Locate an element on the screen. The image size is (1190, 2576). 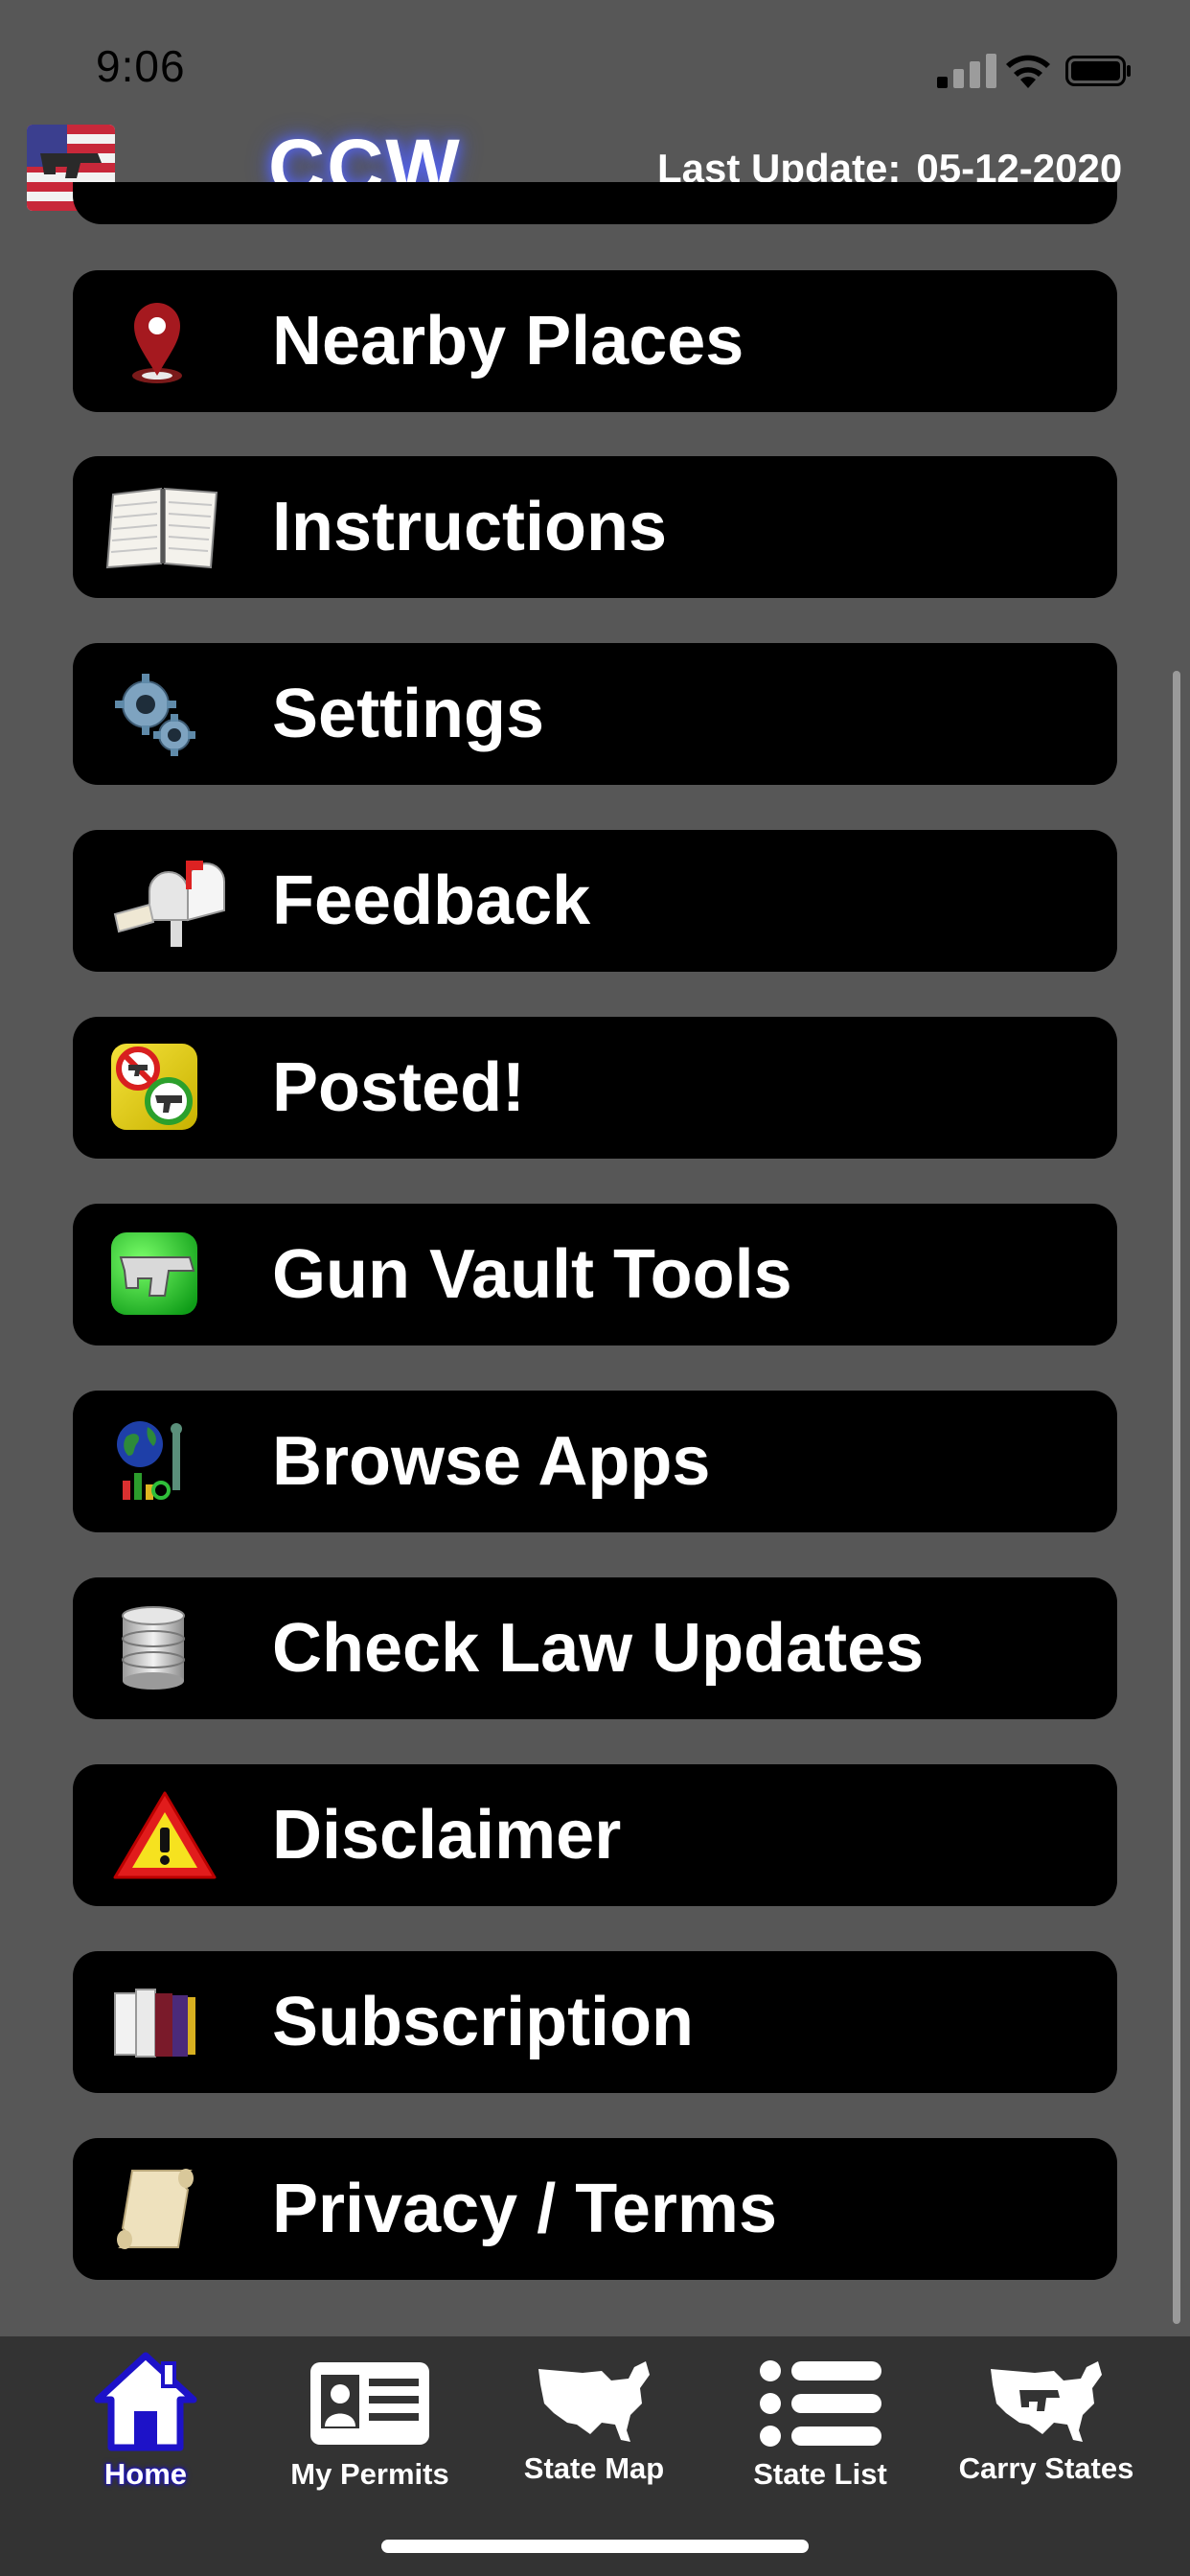
menu-item-label: Settings is located at coordinates (409, 714).